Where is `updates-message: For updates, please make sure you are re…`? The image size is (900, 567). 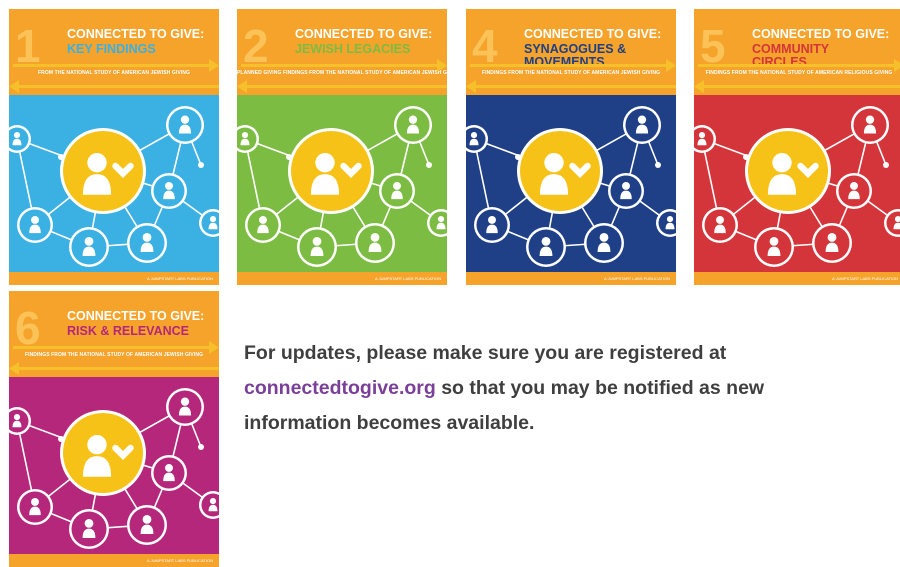
updates-message: For updates, please make sure you are re… is located at coordinates (564, 388).